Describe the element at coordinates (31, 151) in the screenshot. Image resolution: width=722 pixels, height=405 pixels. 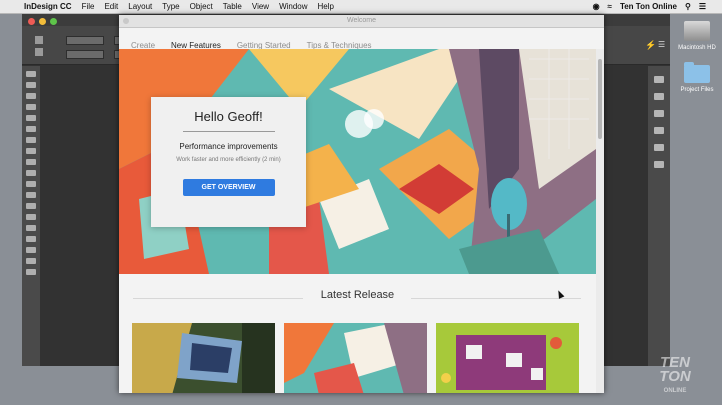
I see `pen-tool-icon` at that location.